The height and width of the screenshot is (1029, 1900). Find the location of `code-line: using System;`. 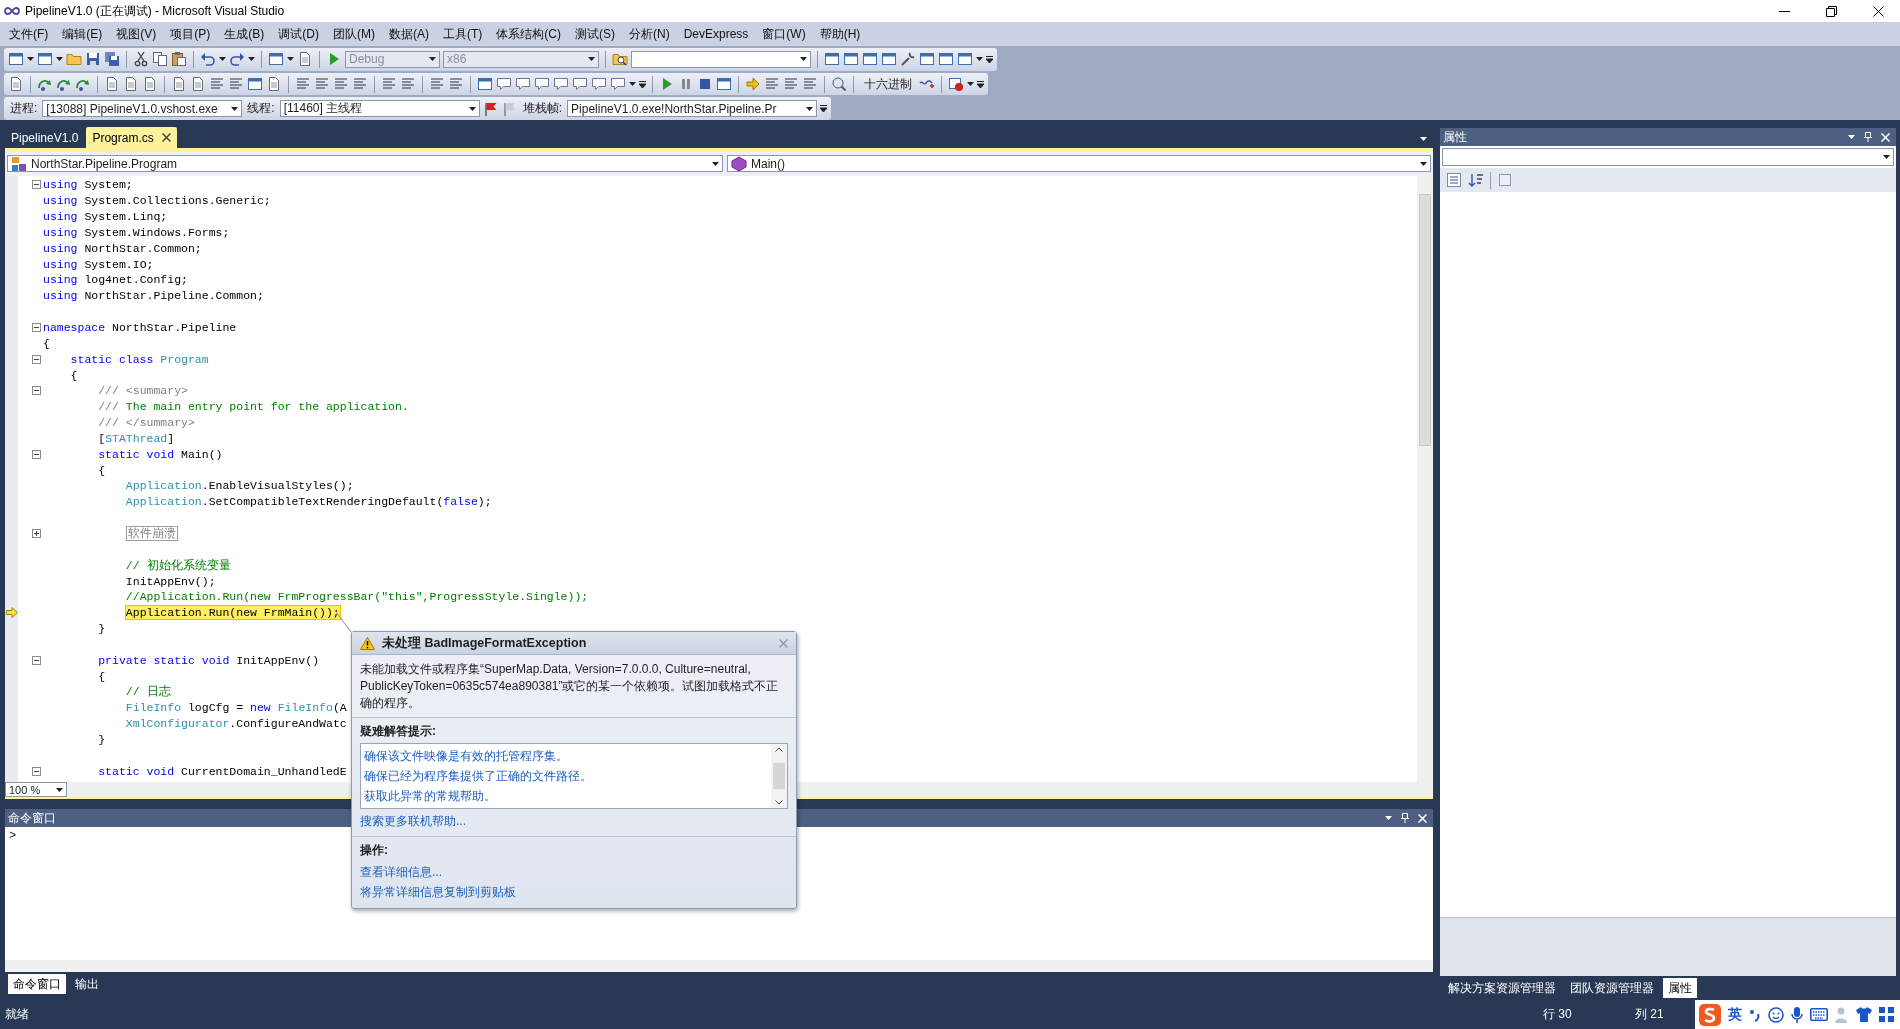

code-line: using System; is located at coordinates (88, 185).